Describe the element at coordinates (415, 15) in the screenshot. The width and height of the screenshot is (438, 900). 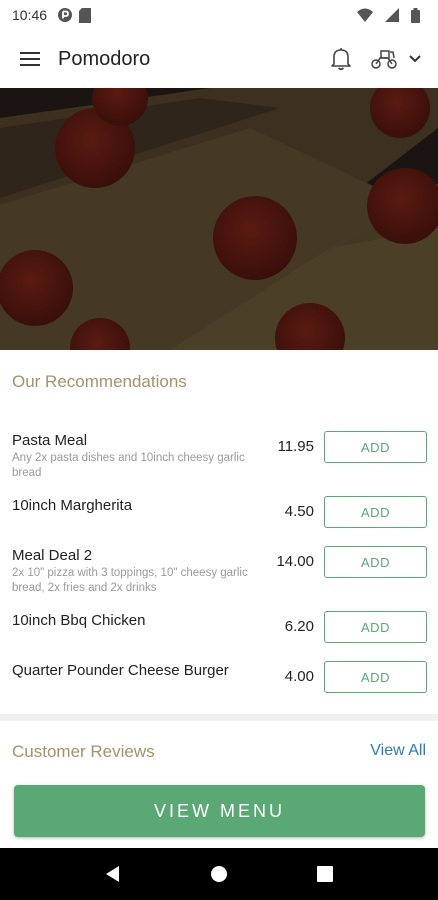
I see `battery-icon` at that location.